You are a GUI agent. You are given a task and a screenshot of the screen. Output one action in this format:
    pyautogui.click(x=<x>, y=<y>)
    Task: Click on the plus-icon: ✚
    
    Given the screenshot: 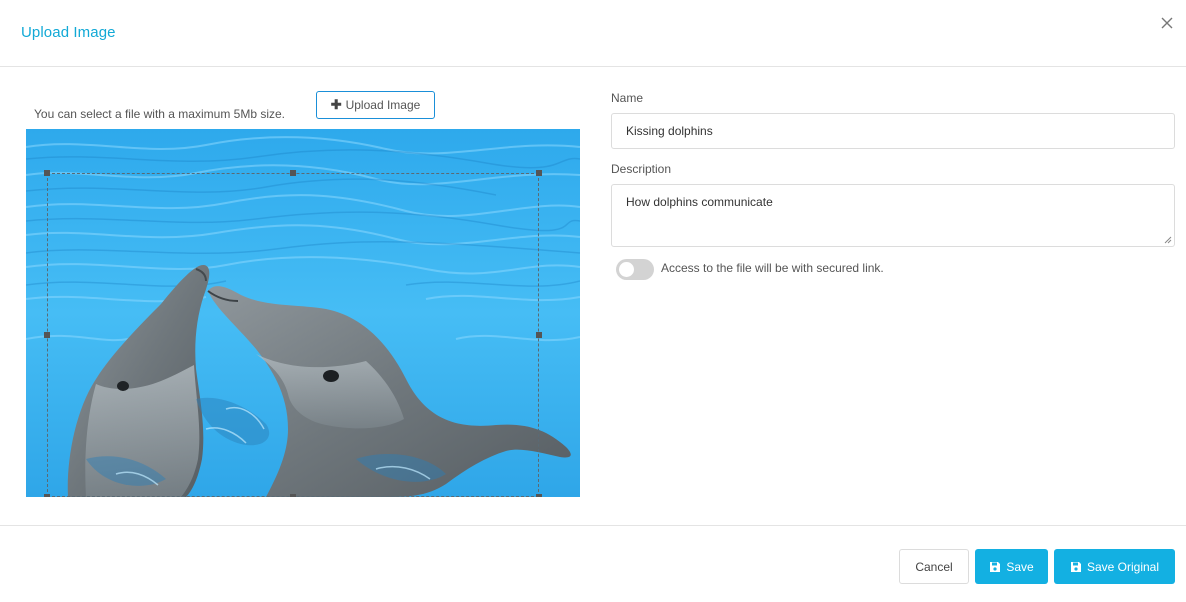 What is the action you would take?
    pyautogui.click(x=336, y=104)
    